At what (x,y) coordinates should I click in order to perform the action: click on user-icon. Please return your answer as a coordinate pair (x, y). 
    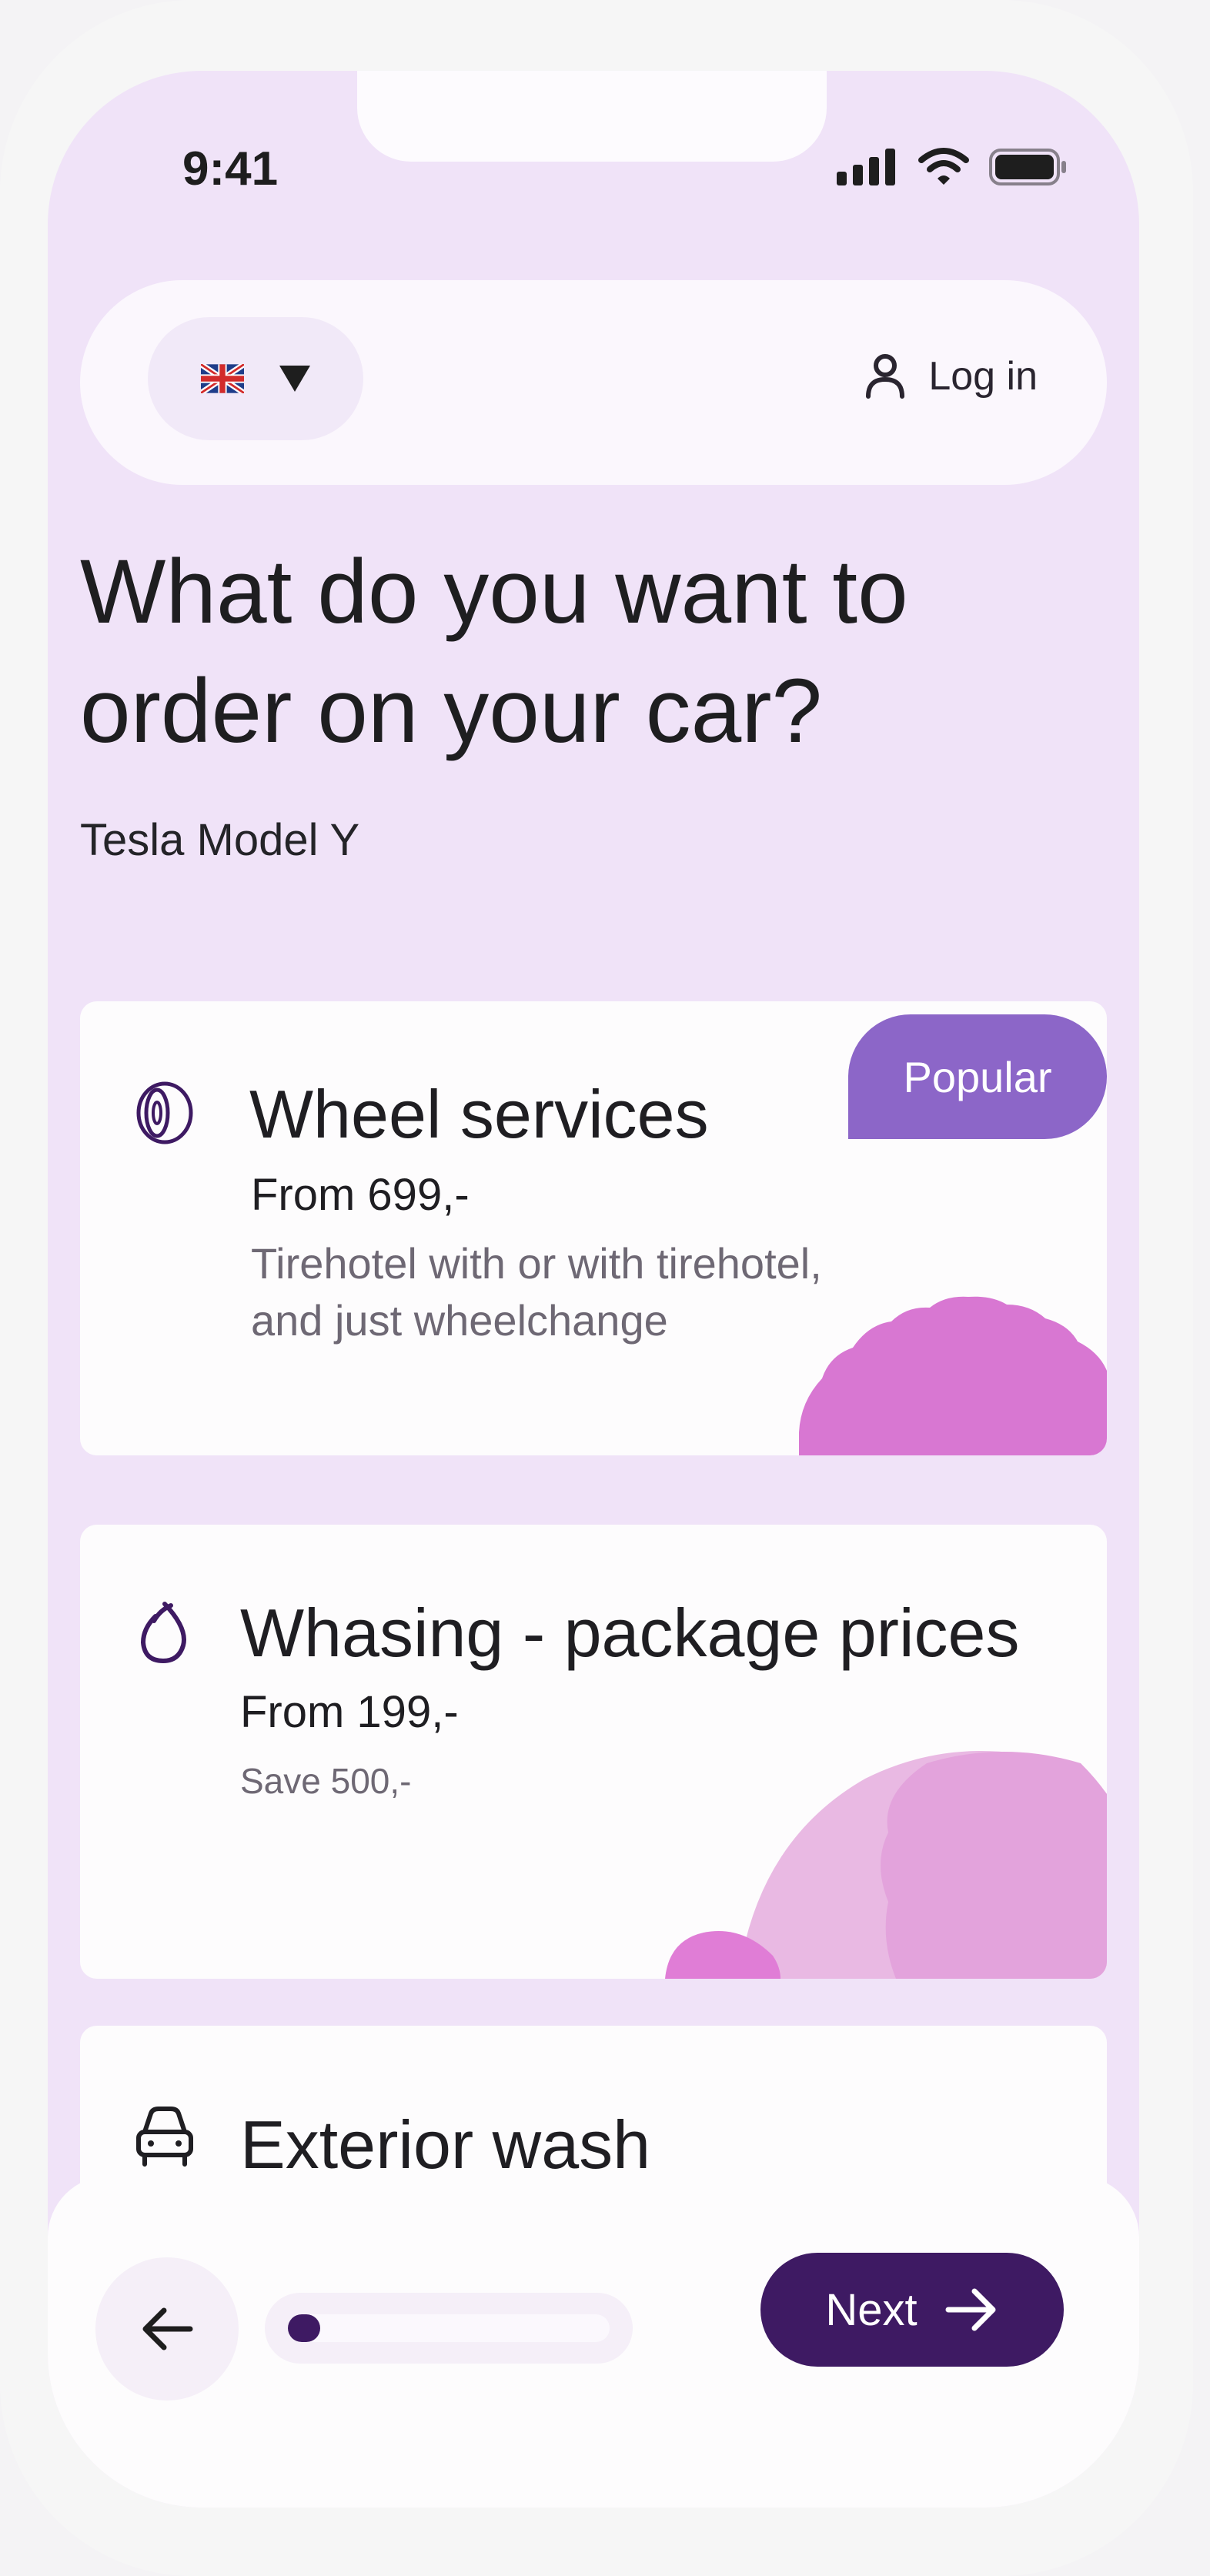
    Looking at the image, I should click on (885, 376).